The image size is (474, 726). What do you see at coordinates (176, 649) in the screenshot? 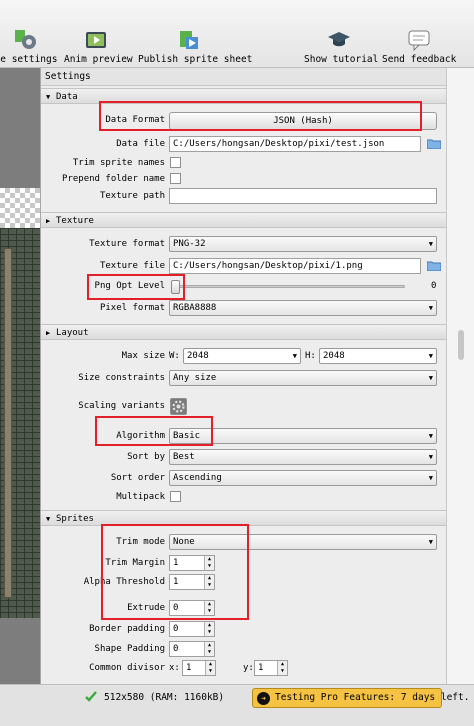
I see `shape-padding-value: 0` at bounding box center [176, 649].